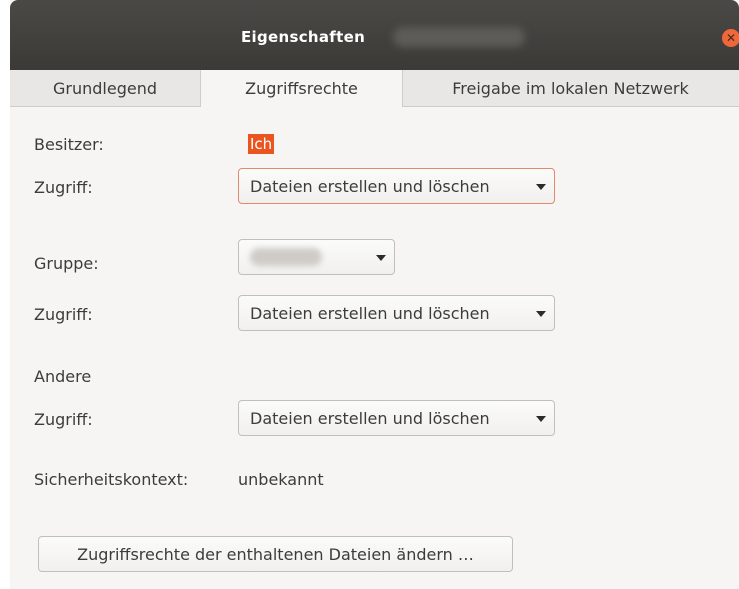 Image resolution: width=739 pixels, height=589 pixels. What do you see at coordinates (63, 187) in the screenshot?
I see `owner-access-label: Zugriff:` at bounding box center [63, 187].